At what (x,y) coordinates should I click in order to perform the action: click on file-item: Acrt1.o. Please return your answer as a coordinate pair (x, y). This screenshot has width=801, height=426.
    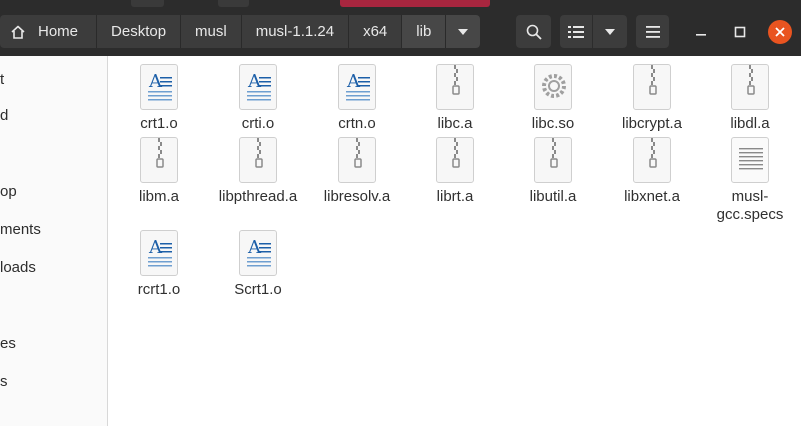
    Looking at the image, I should click on (159, 98).